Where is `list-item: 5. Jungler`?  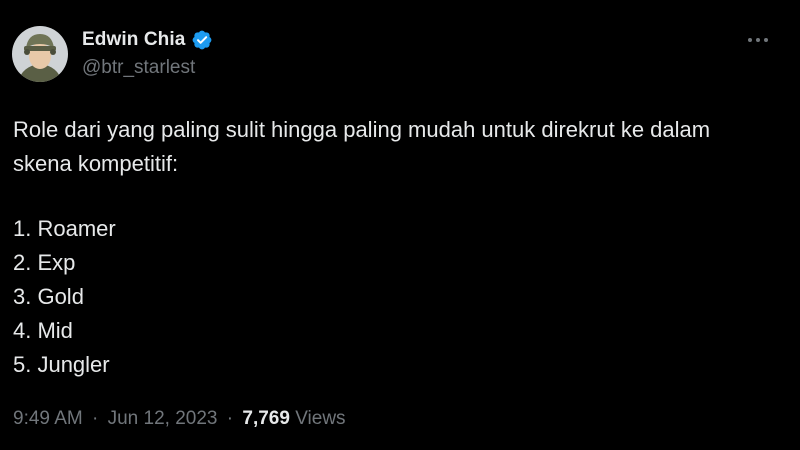
list-item: 5. Jungler is located at coordinates (61, 364).